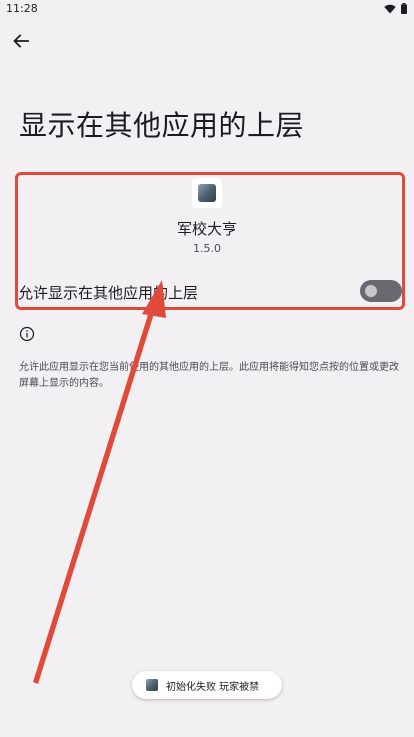 This screenshot has width=414, height=737. I want to click on overlay-permission-row: 允许显示在其他应用的上层, so click(210, 291).